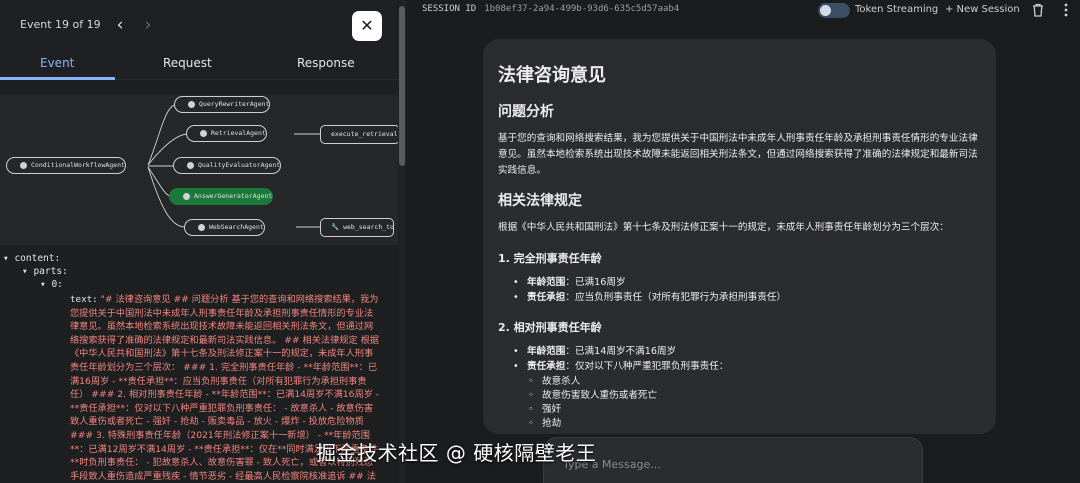 This screenshot has width=1080, height=483. Describe the element at coordinates (236, 227) in the screenshot. I see `graph-node-label: WebSearchAgent` at that location.